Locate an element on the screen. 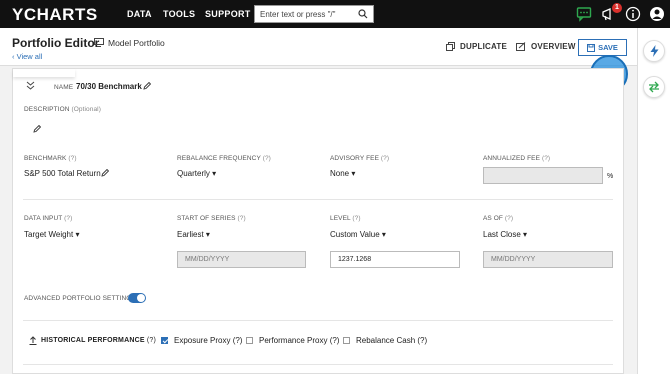 This screenshot has width=670, height=374. annualized-fee-input is located at coordinates (543, 175).